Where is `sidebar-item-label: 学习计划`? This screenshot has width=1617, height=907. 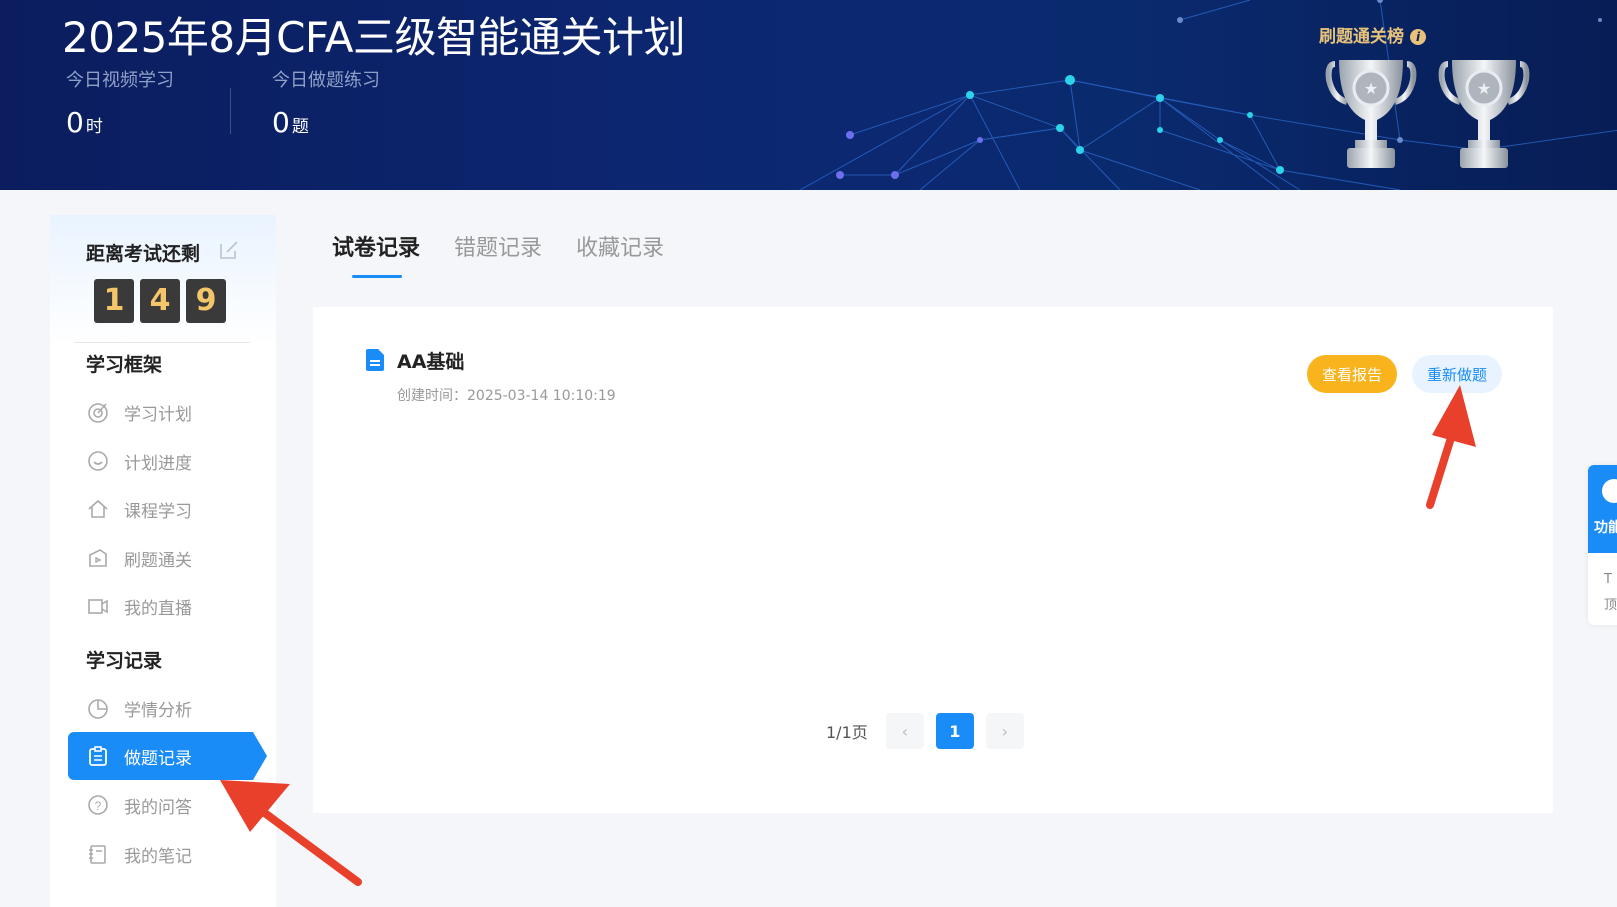
sidebar-item-label: 学习计划 is located at coordinates (158, 414).